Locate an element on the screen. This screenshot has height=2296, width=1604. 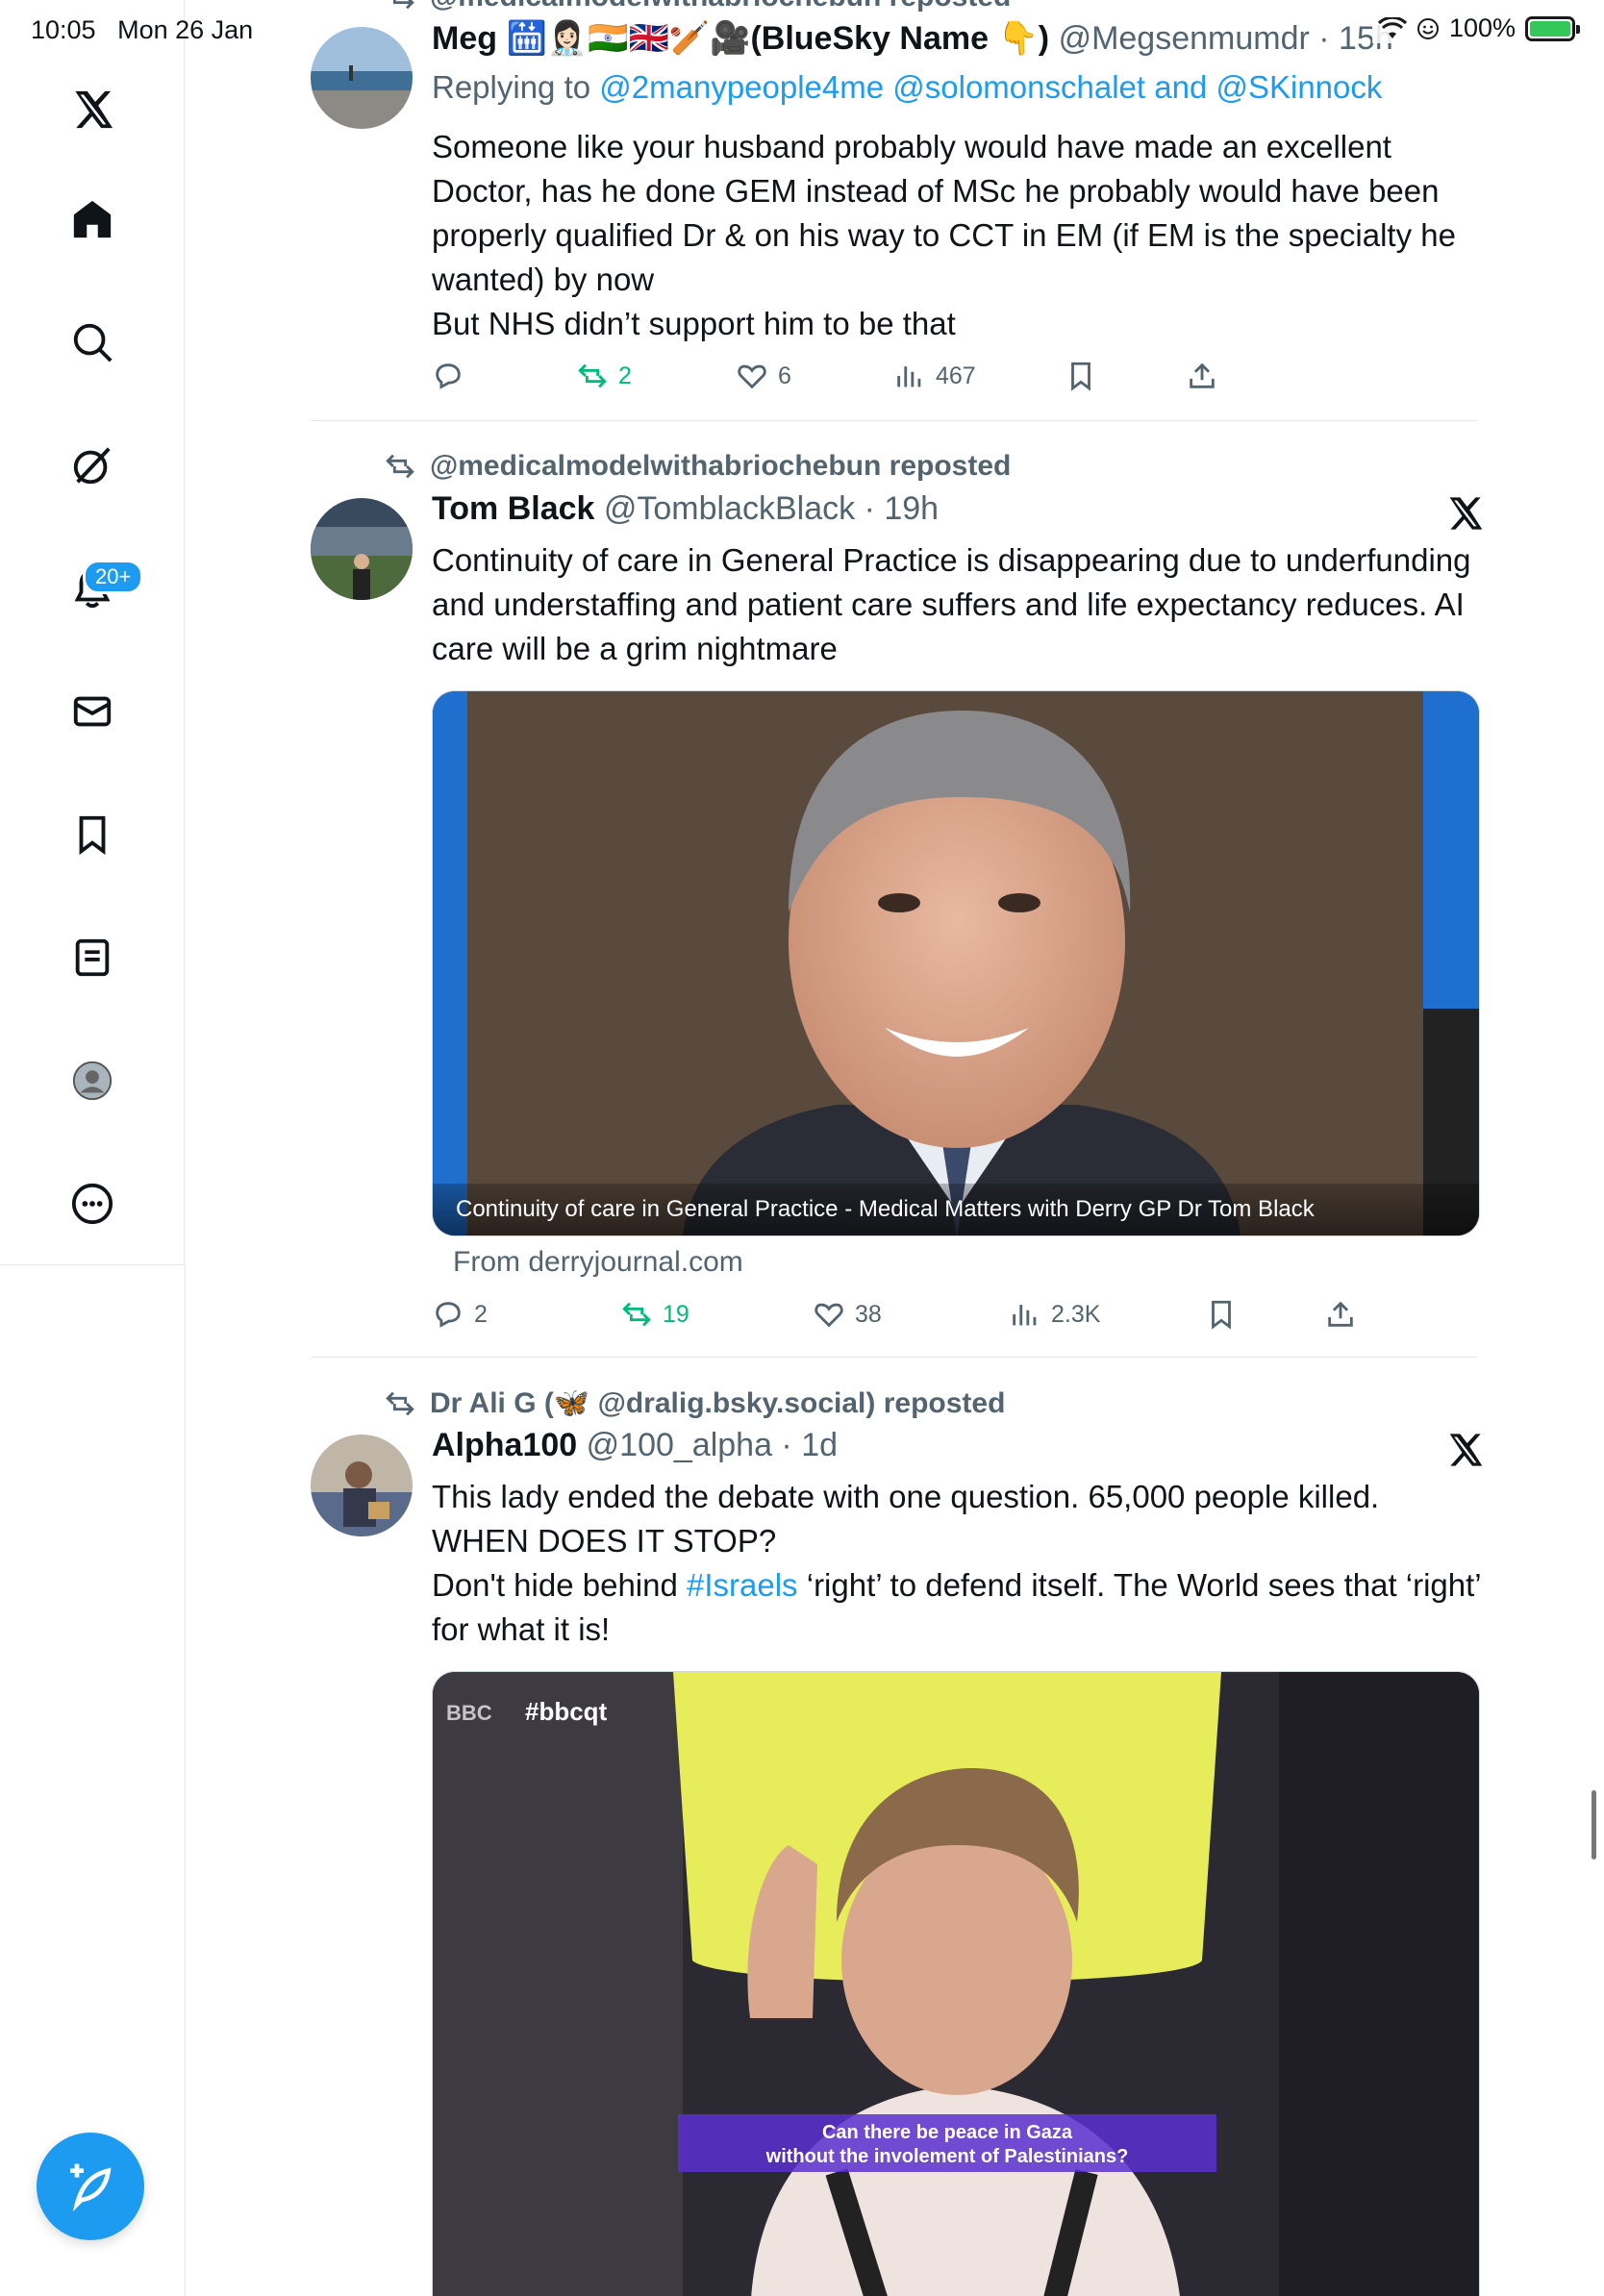
display-name: Alpha100 is located at coordinates (504, 1445).